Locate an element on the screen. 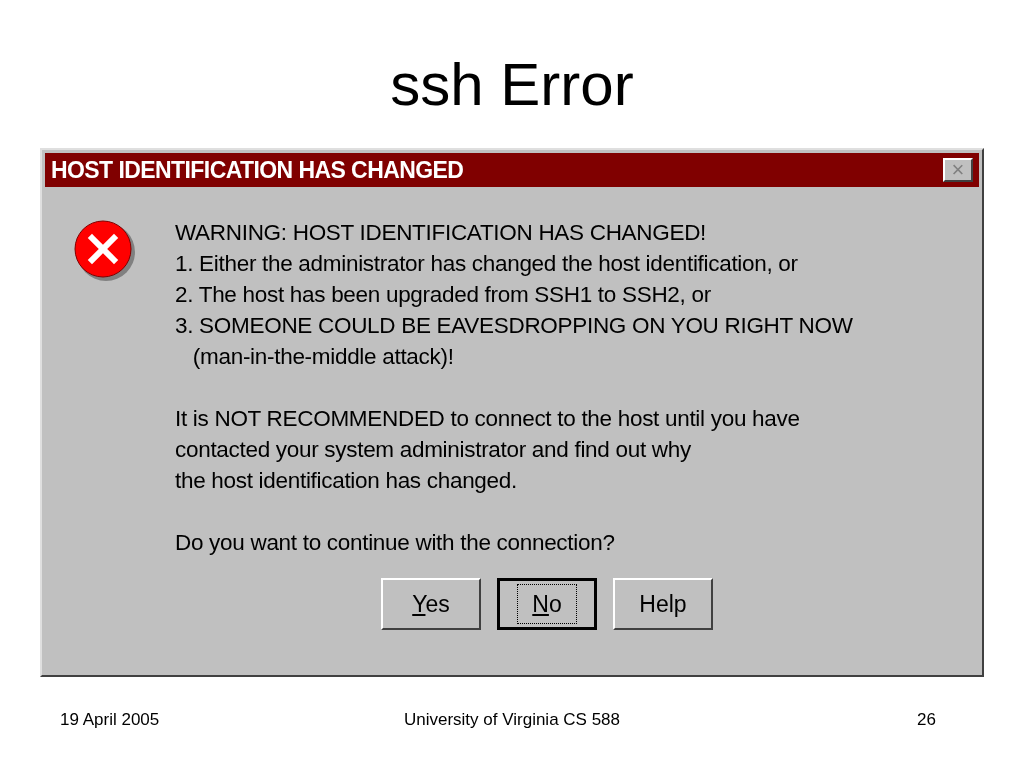 This screenshot has width=1024, height=768. page-number: 26 is located at coordinates (926, 720).